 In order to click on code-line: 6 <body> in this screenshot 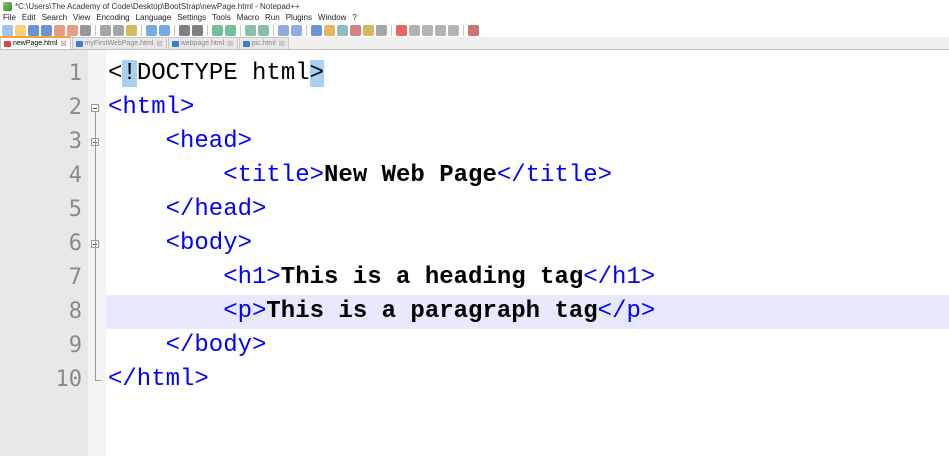, I will do `click(474, 244)`.